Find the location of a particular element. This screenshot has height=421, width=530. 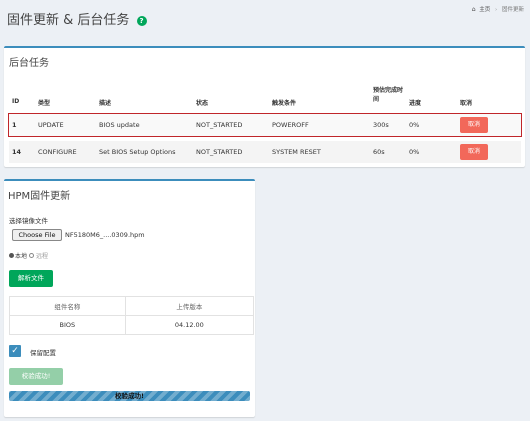

verify-progress-bar: 校验成功! is located at coordinates (129, 396).